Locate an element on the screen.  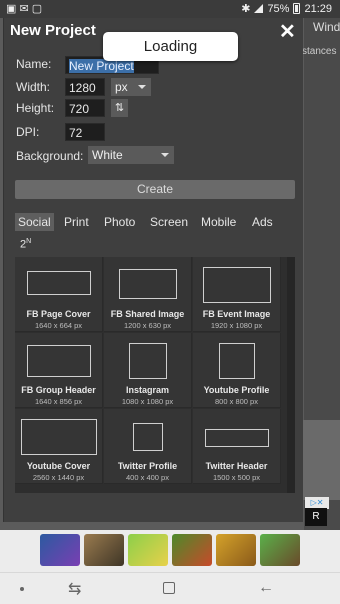
dialog-title: New Project is located at coordinates (53, 30).